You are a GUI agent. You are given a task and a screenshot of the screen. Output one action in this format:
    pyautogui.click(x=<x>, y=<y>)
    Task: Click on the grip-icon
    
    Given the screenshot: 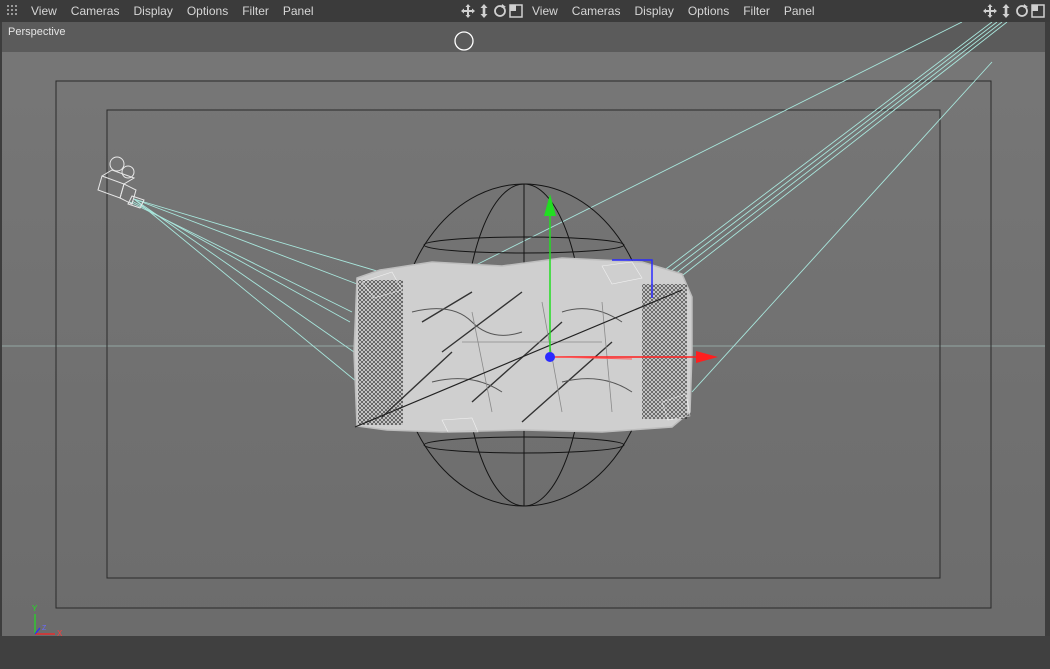 What is the action you would take?
    pyautogui.click(x=13, y=11)
    